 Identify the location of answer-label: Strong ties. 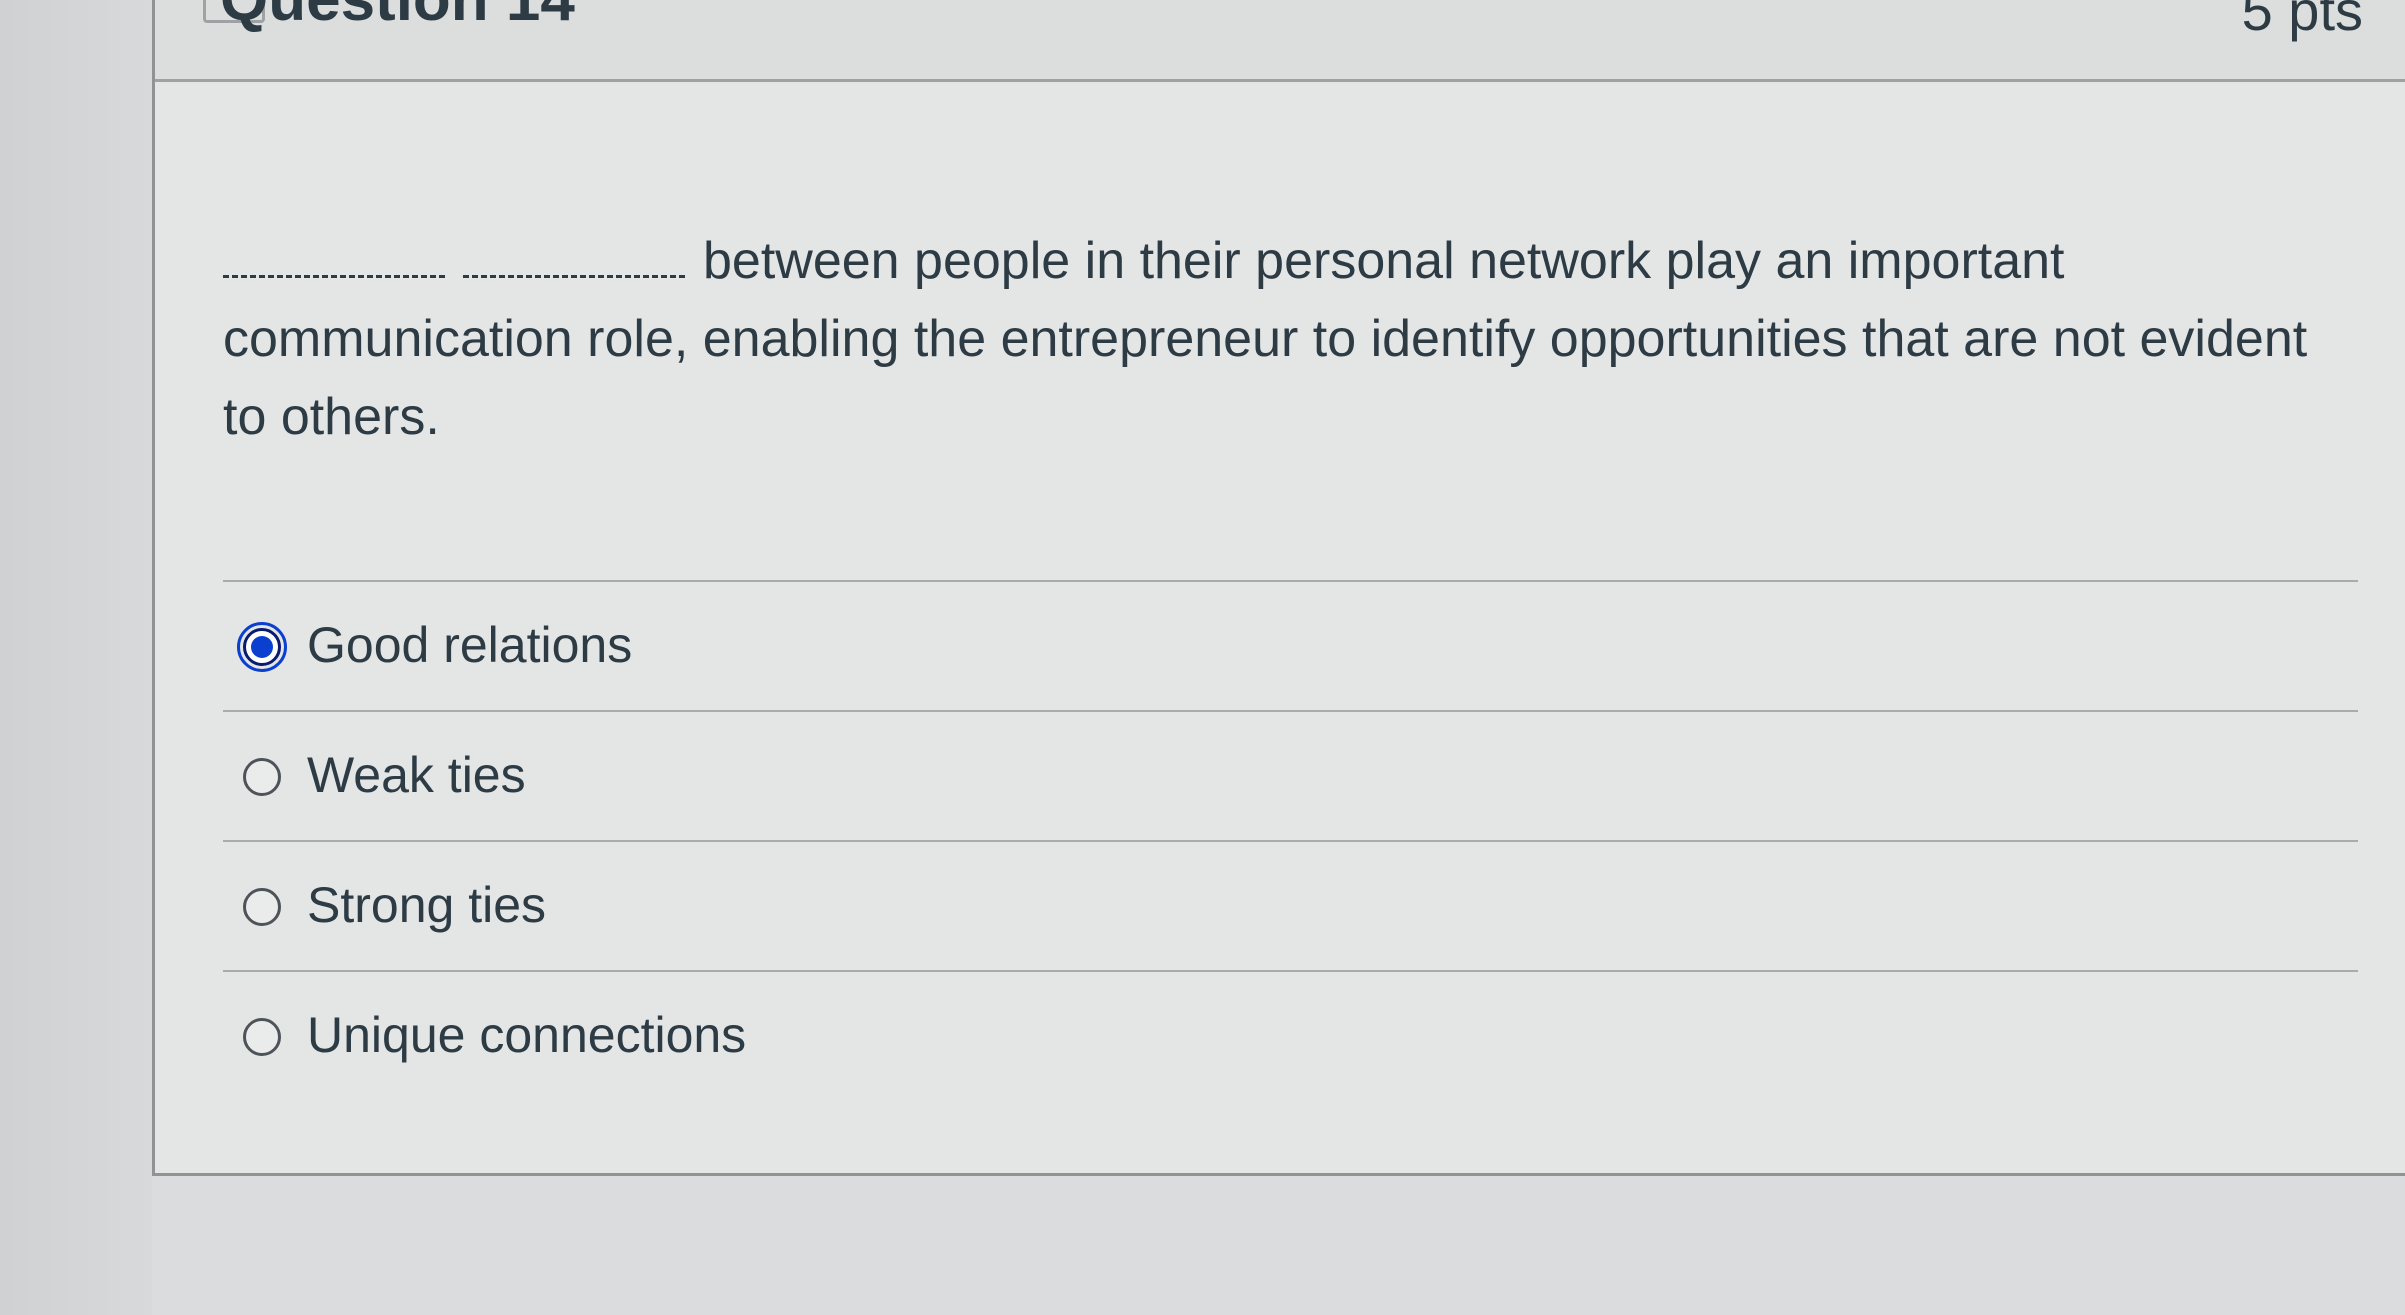
(426, 905).